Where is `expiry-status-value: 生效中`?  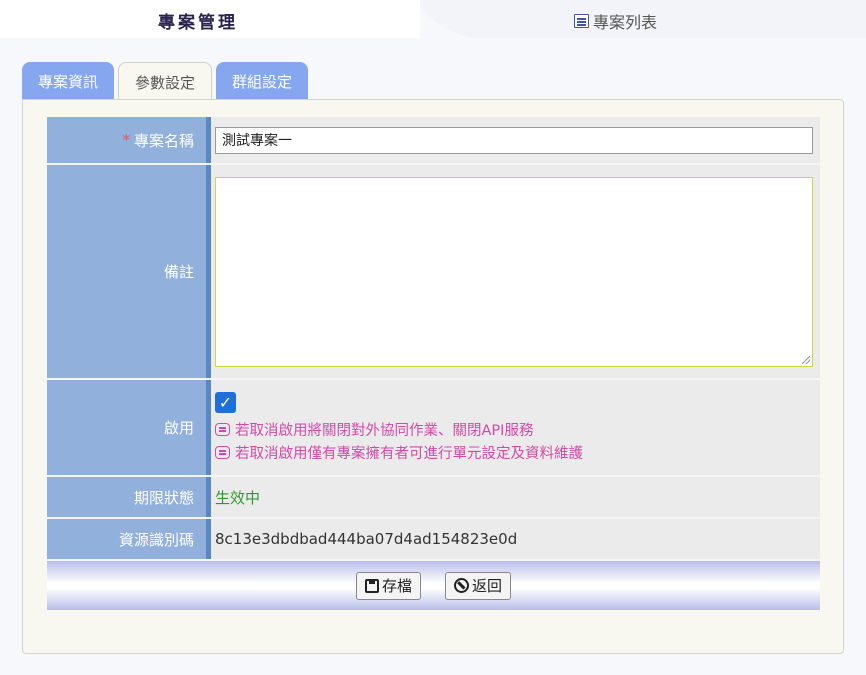 expiry-status-value: 生效中 is located at coordinates (238, 497).